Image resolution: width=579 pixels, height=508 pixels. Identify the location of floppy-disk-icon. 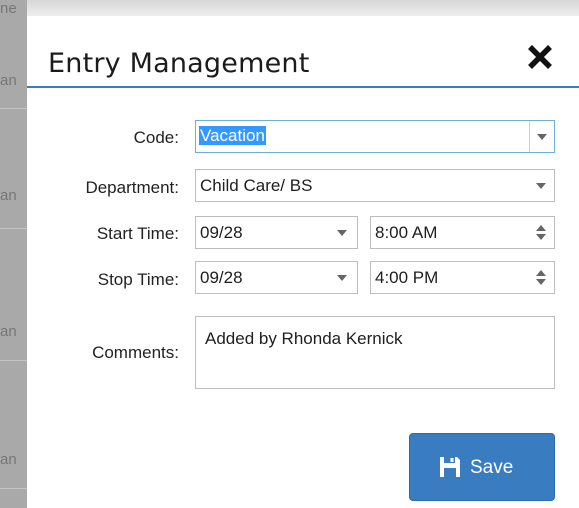
(450, 467).